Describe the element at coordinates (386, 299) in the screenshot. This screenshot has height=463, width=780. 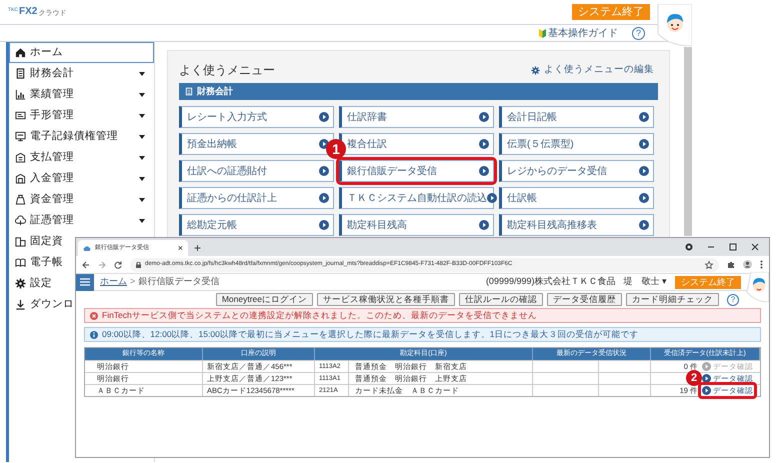
I see `toolbar-button: サービス稼働状況と各種手順書` at that location.